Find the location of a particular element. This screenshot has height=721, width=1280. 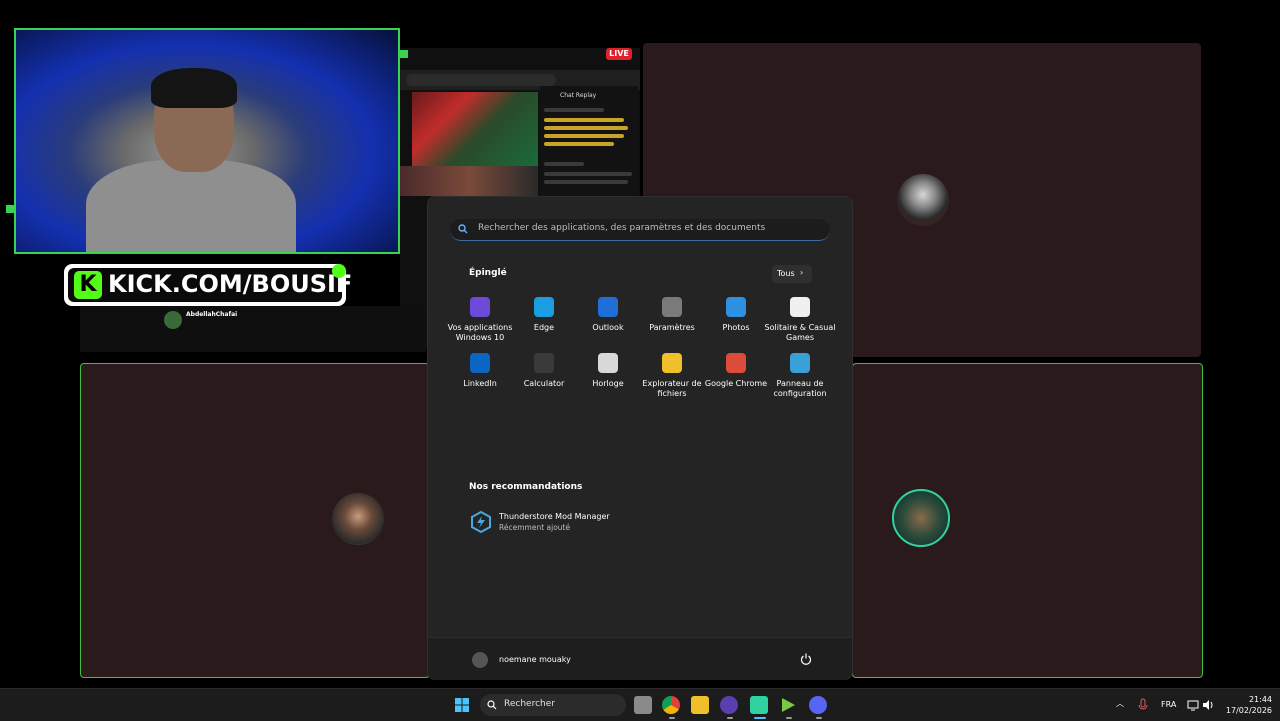

pinned-app-label: Horloge is located at coordinates (608, 383).